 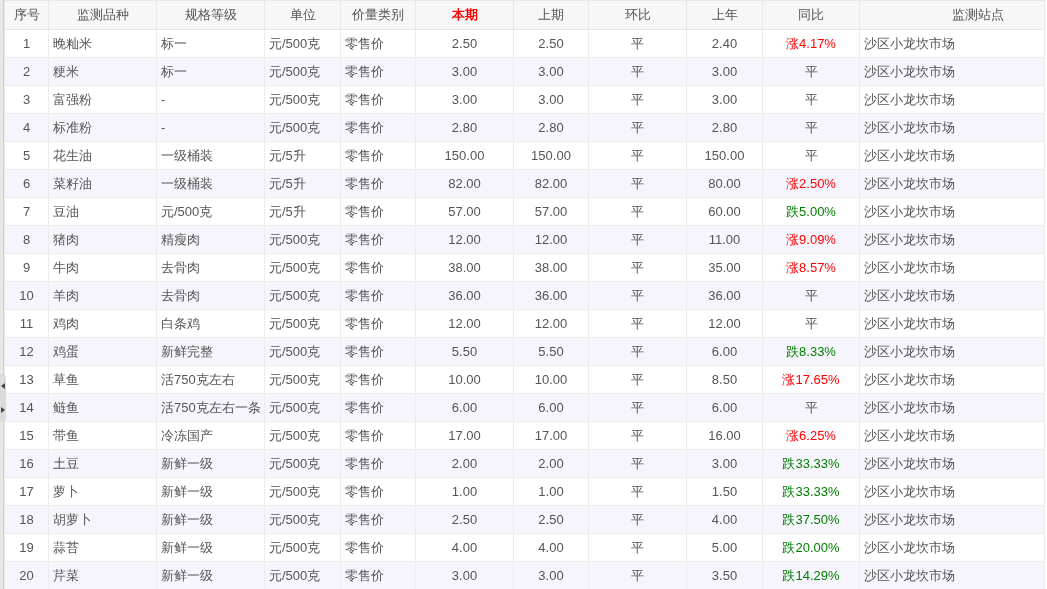 I want to click on table-cell: 跌37.50%, so click(x=811, y=519).